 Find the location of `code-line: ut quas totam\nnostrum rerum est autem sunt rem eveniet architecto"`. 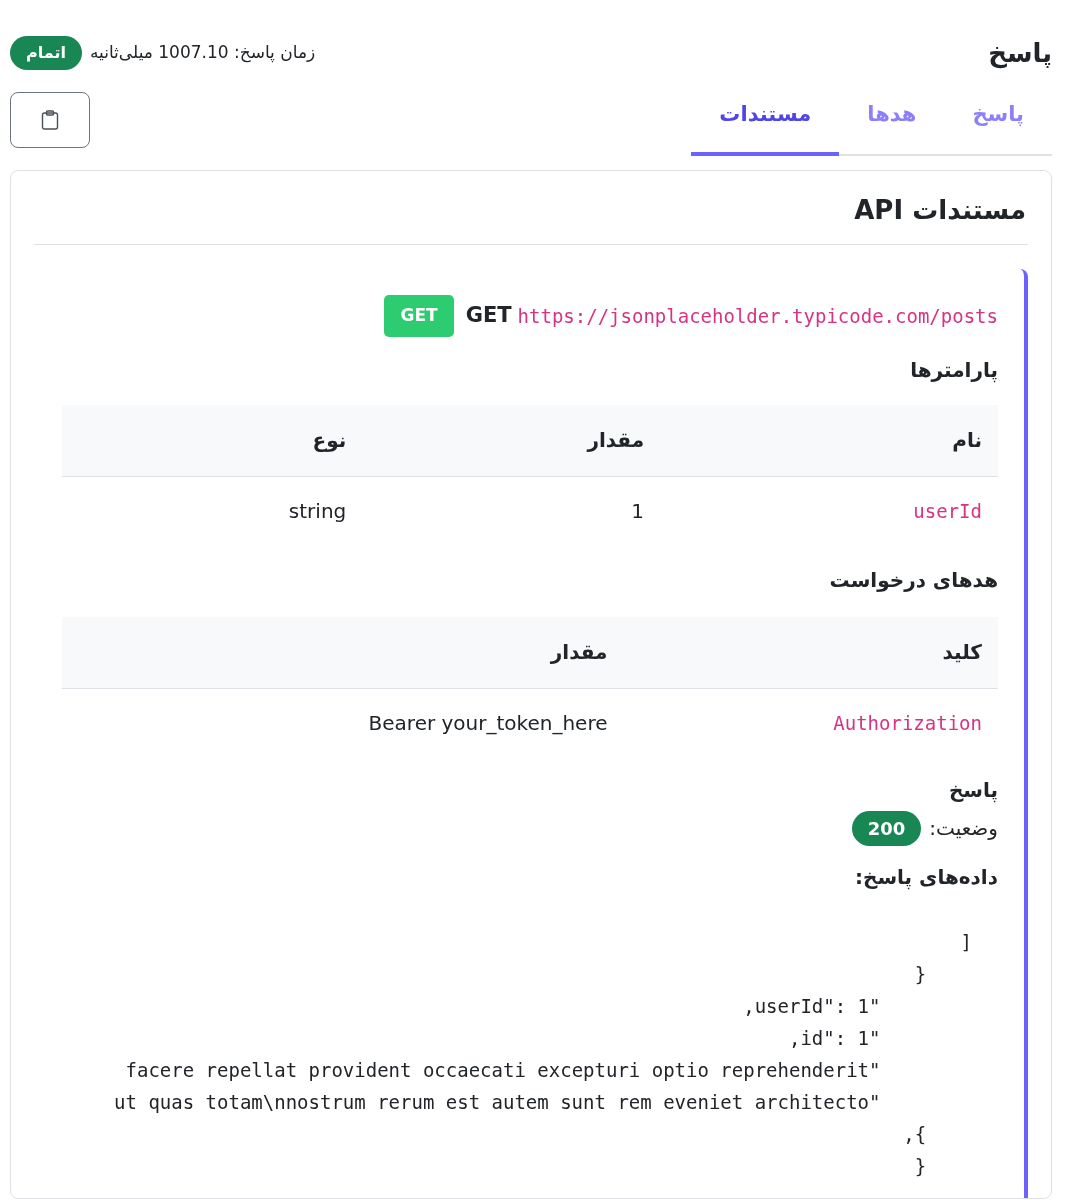

code-line: ut quas totam\nnostrum rerum est autem sunt rem eveniet architecto" is located at coordinates (497, 1102).